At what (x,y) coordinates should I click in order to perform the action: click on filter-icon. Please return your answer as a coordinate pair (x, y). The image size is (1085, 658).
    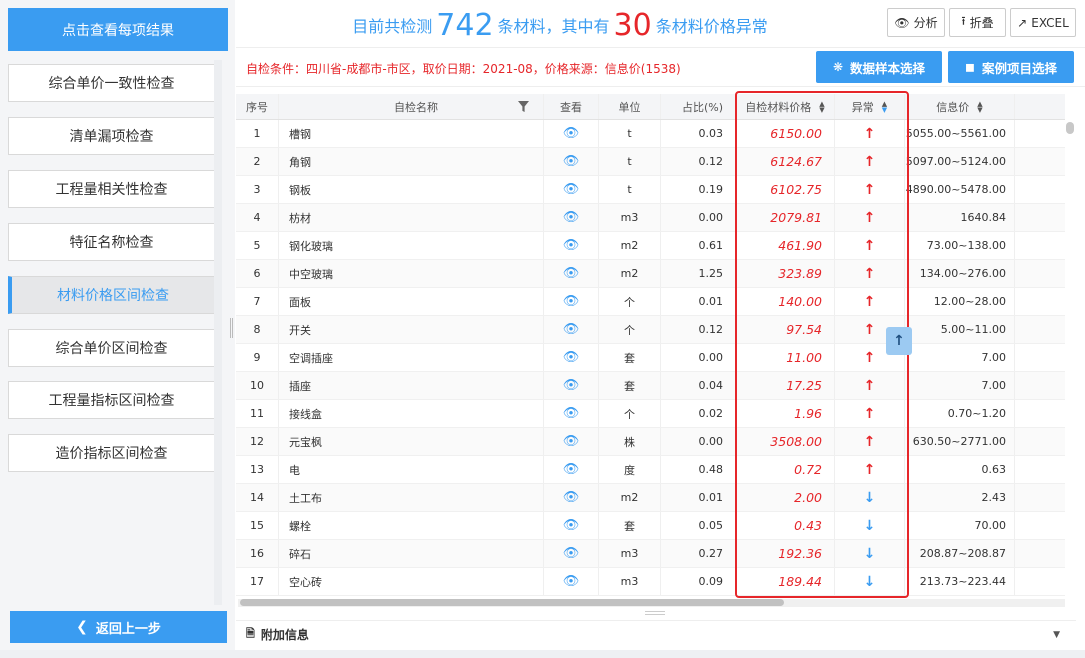
    Looking at the image, I should click on (523, 106).